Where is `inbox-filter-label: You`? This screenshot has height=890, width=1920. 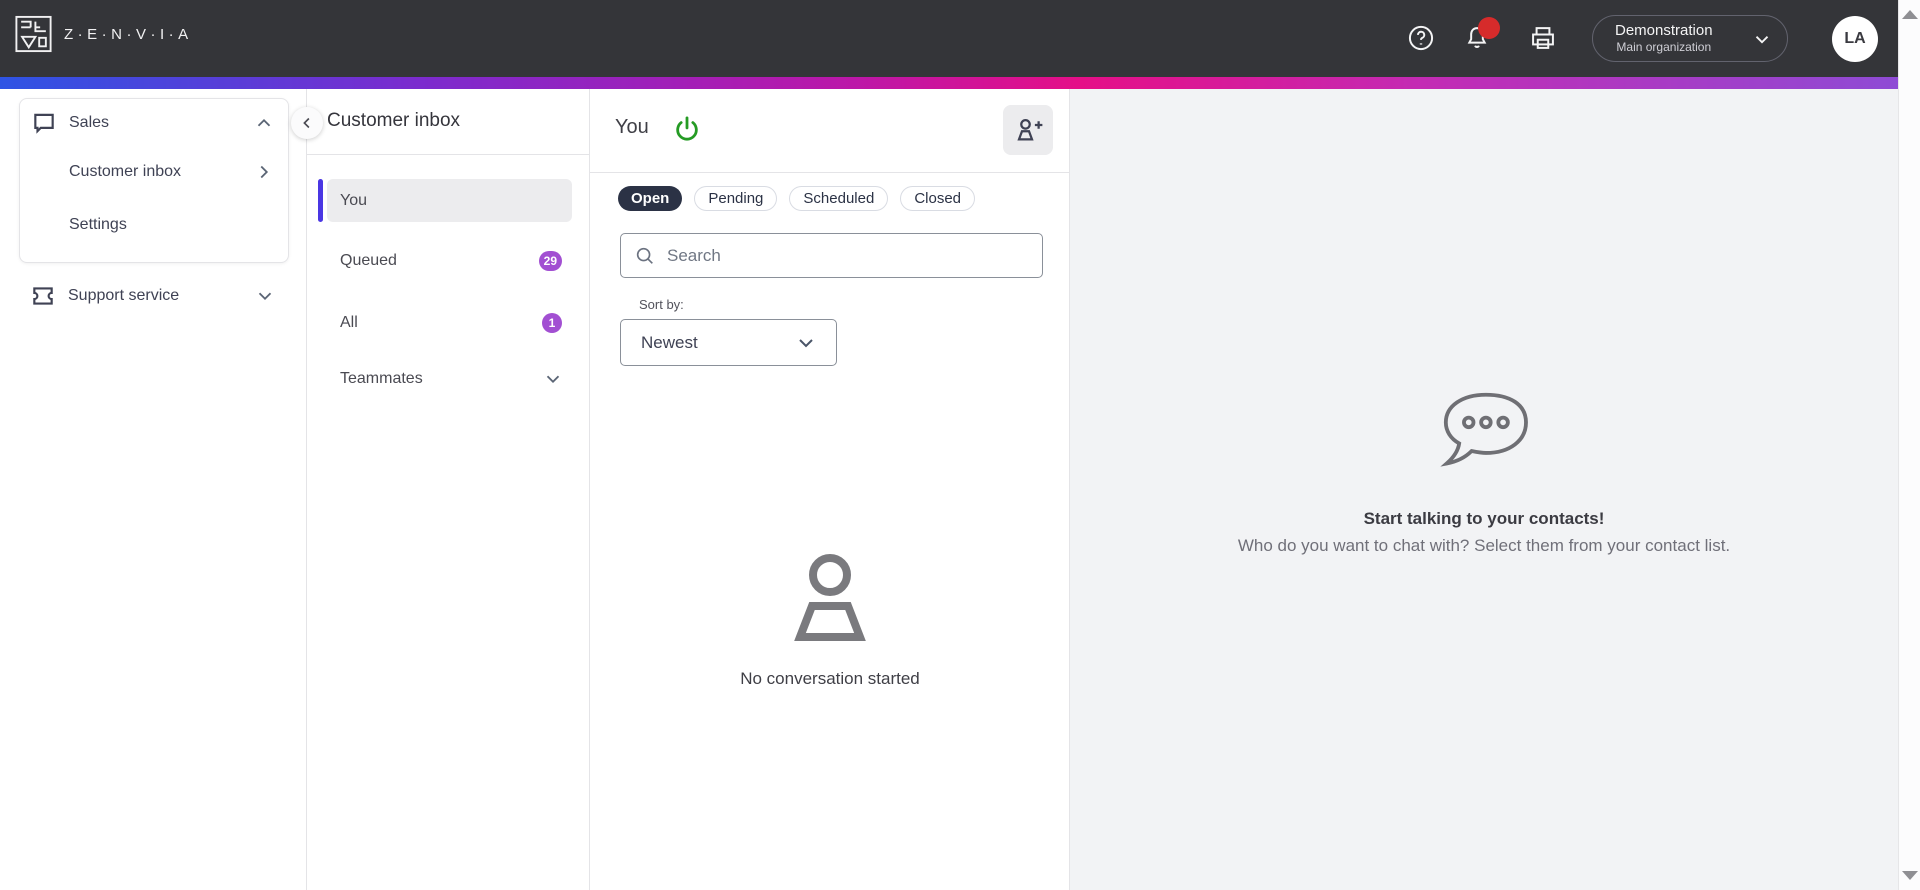 inbox-filter-label: You is located at coordinates (353, 200).